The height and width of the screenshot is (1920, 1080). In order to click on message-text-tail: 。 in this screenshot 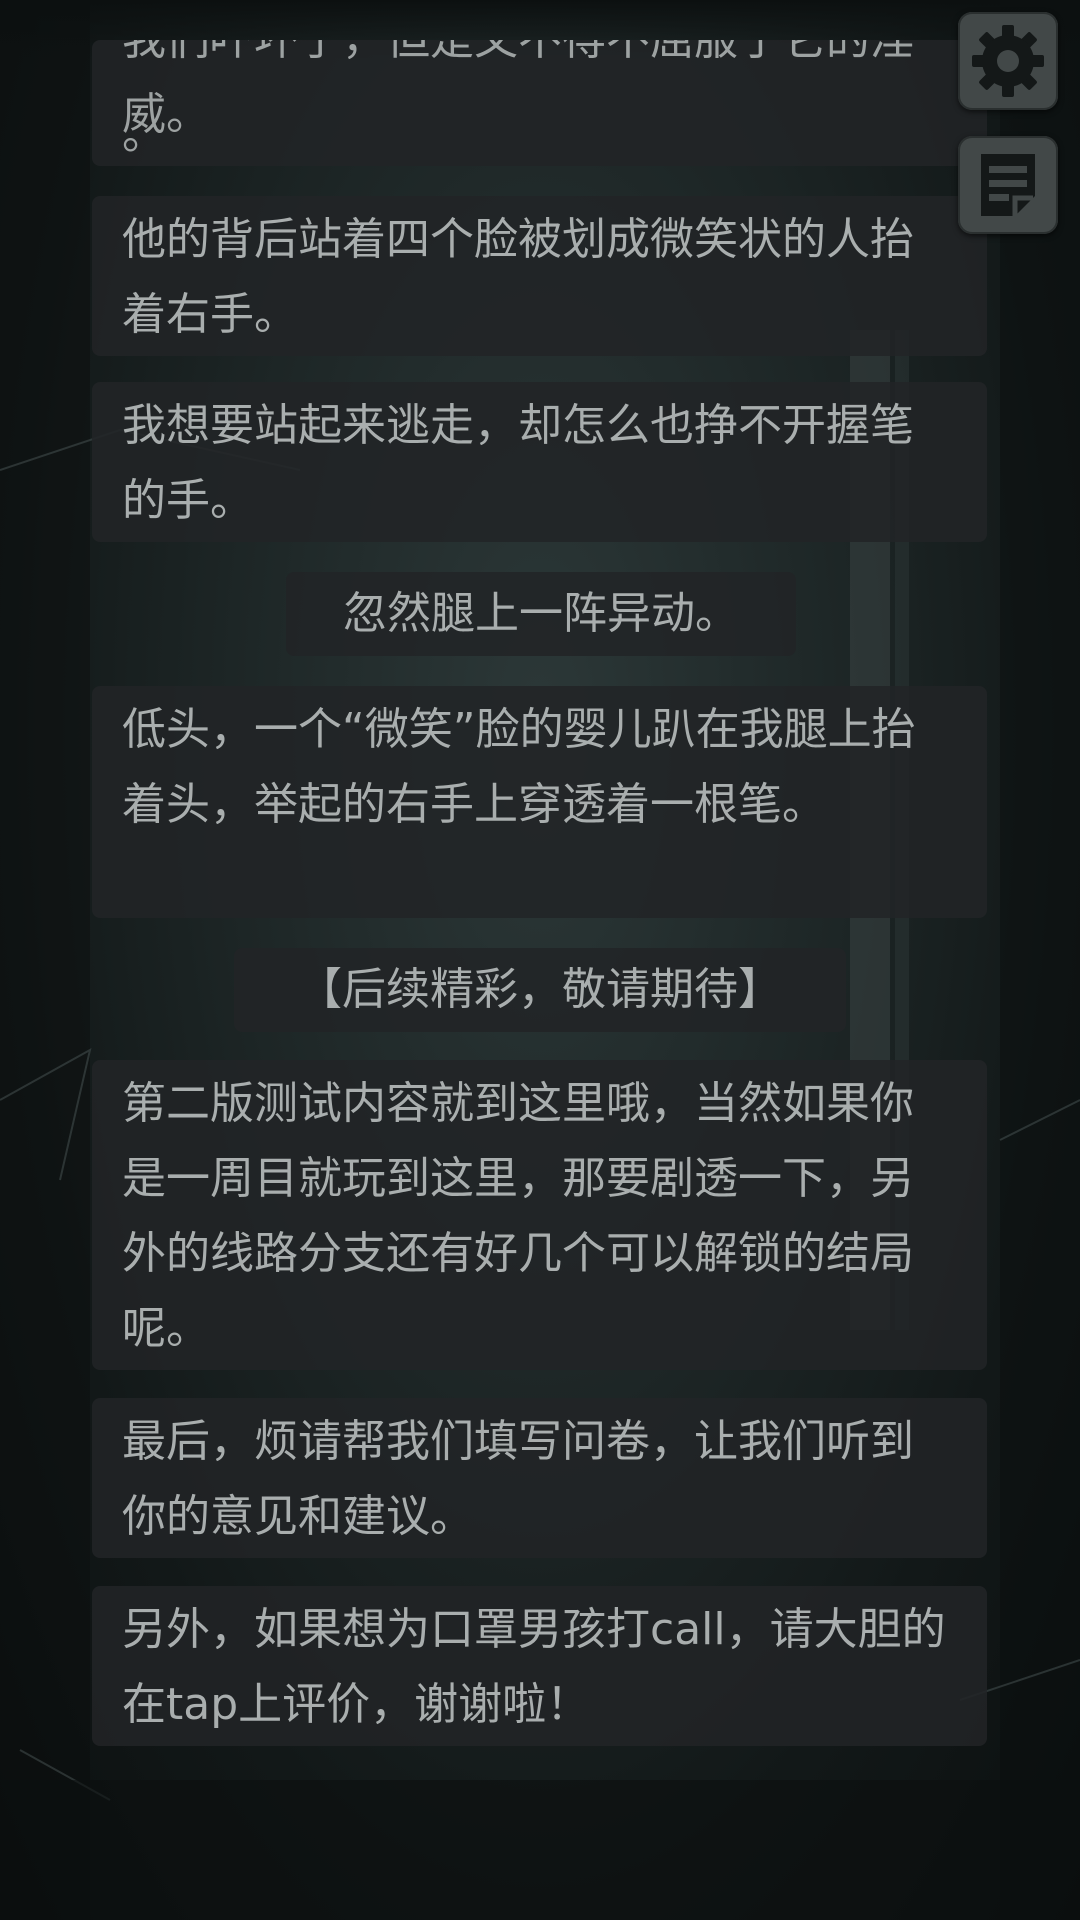, I will do `click(144, 134)`.